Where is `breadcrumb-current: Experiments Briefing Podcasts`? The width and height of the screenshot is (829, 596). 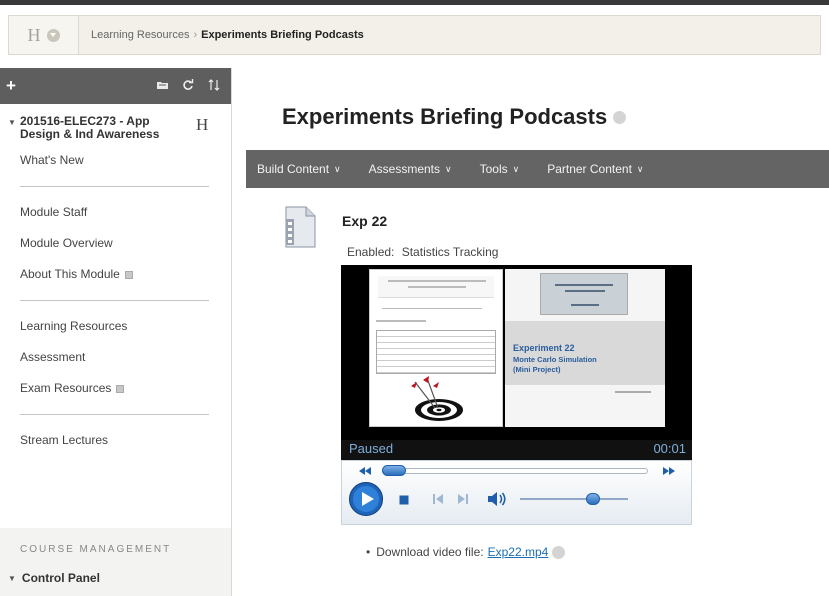
breadcrumb-current: Experiments Briefing Podcasts is located at coordinates (282, 35).